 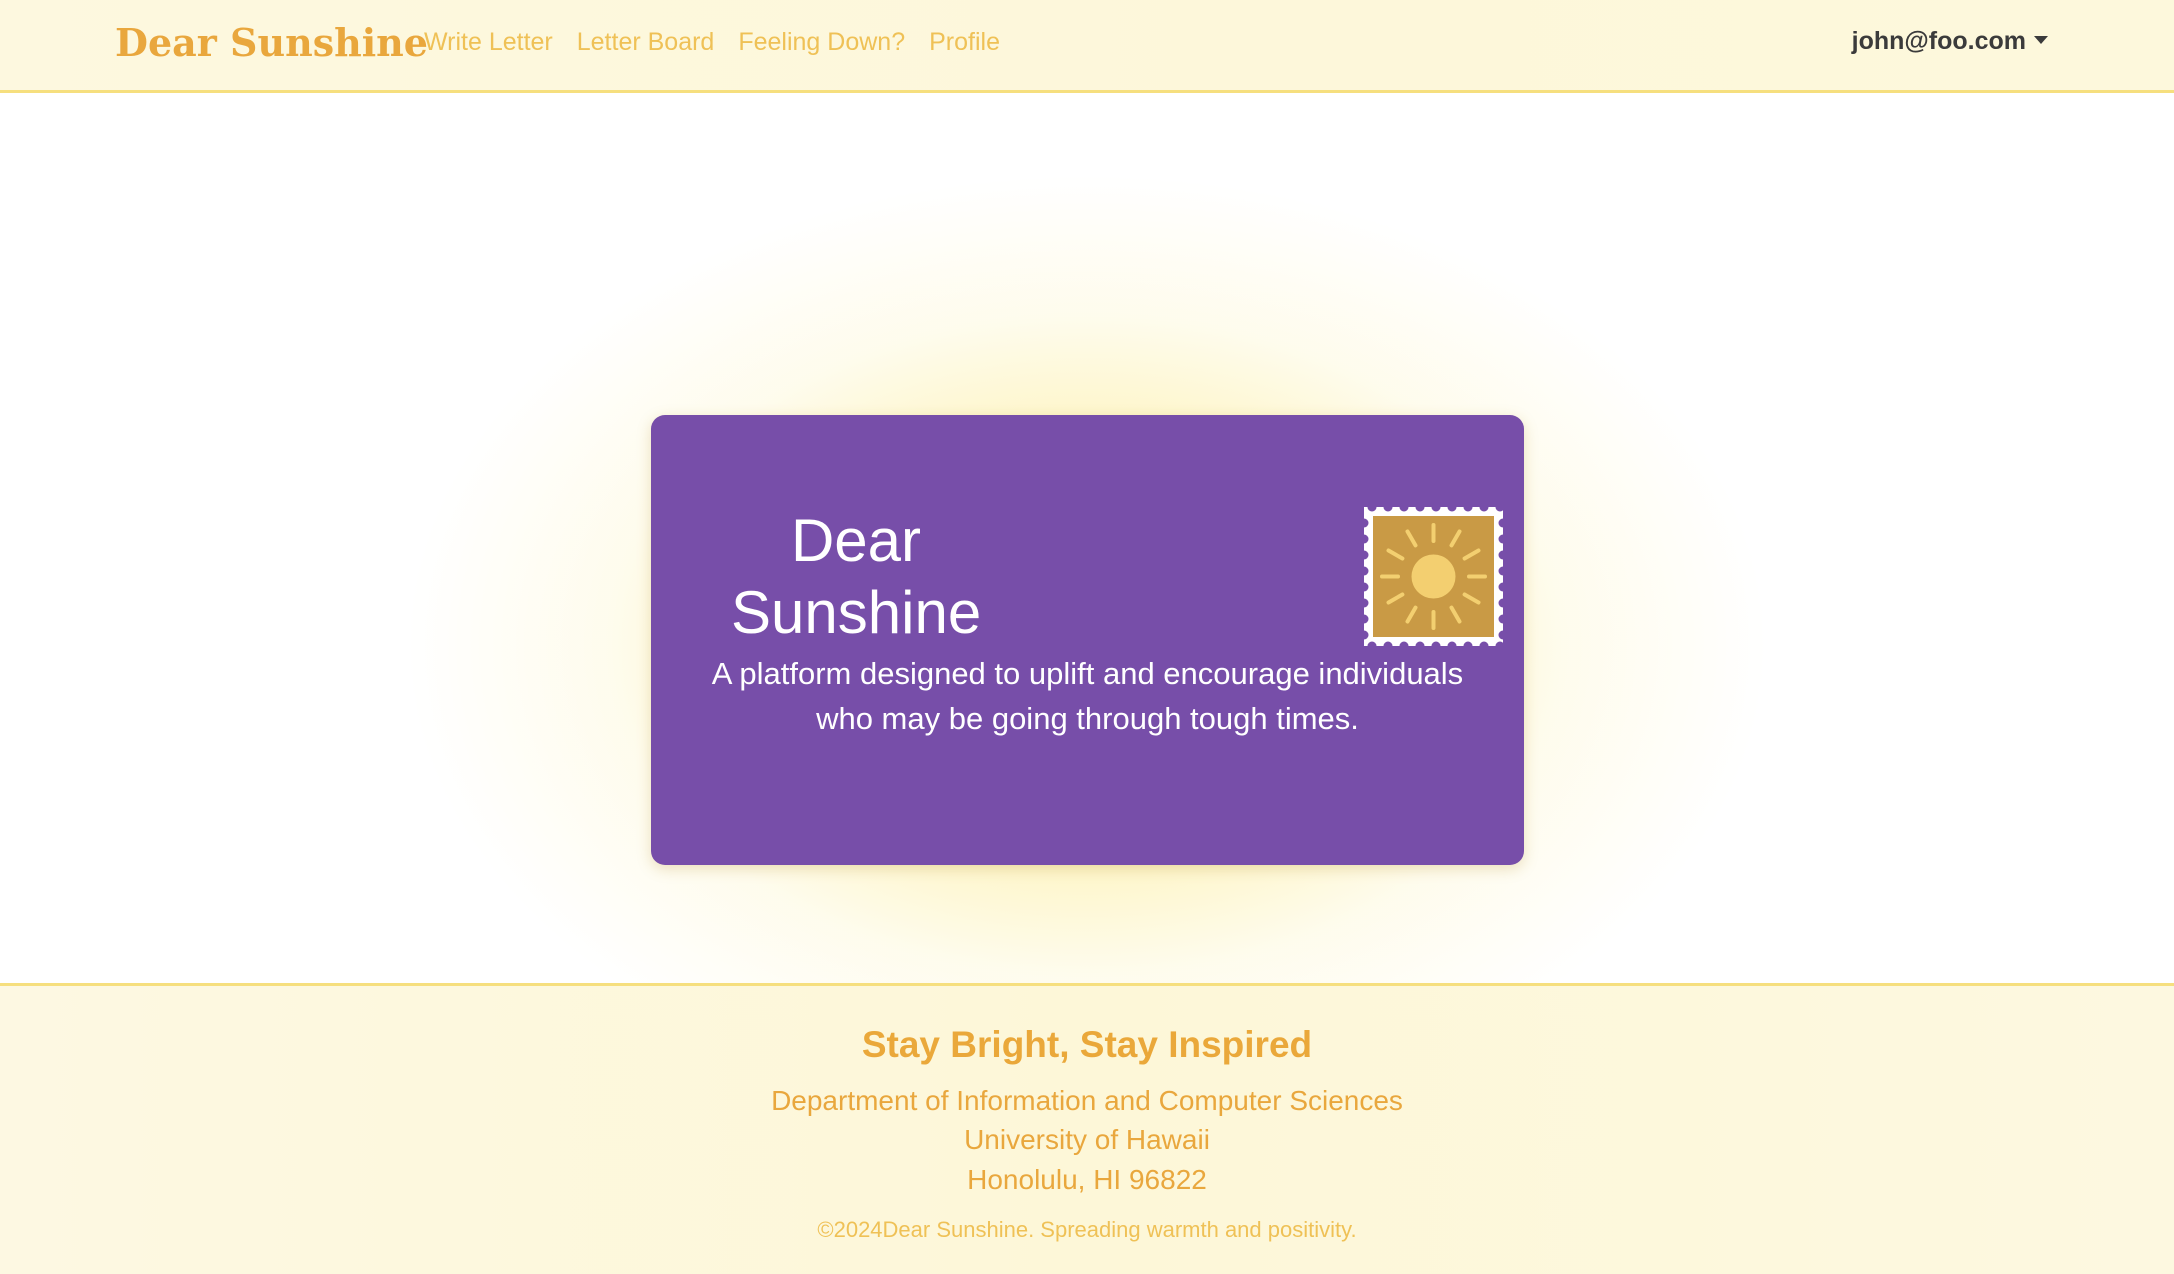 What do you see at coordinates (271, 42) in the screenshot?
I see `brand-logo: Dear Sunshine` at bounding box center [271, 42].